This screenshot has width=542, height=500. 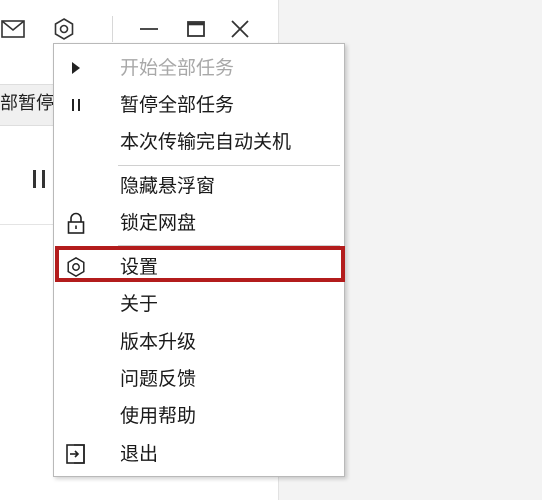 I want to click on minimize-icon, so click(x=149, y=29).